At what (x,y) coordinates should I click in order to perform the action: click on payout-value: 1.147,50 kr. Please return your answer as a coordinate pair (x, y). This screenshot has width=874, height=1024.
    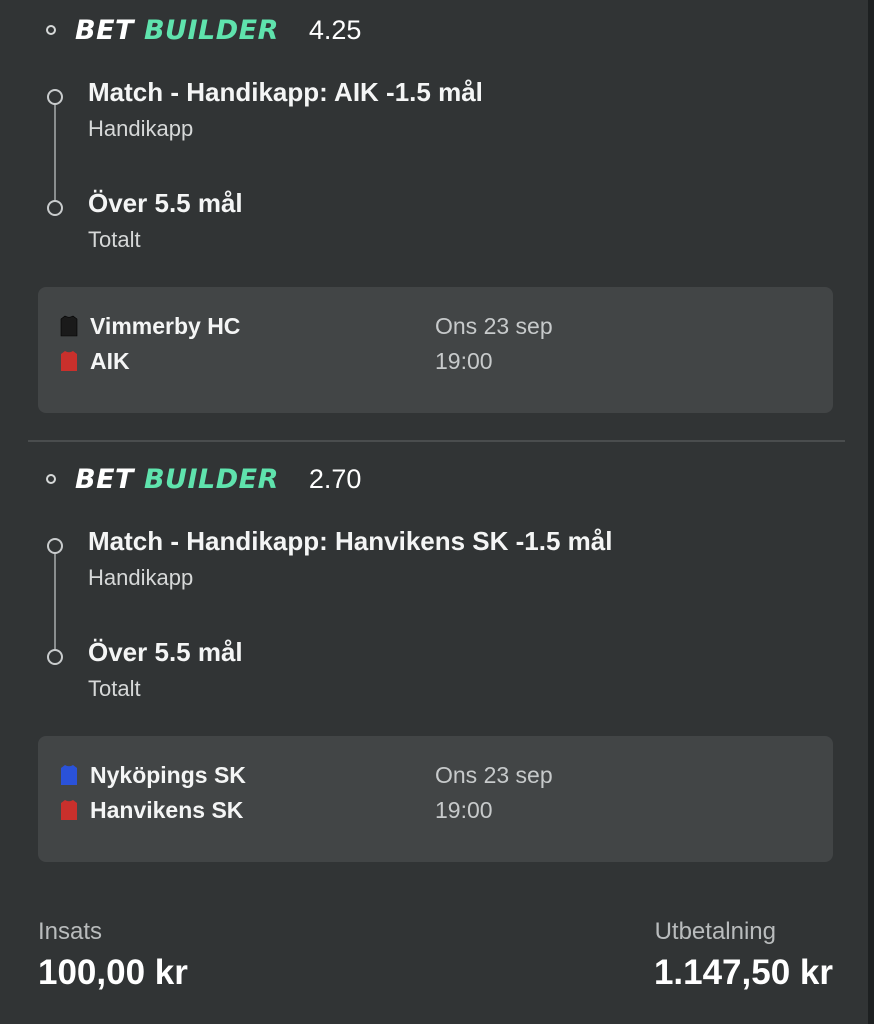
    Looking at the image, I should click on (743, 972).